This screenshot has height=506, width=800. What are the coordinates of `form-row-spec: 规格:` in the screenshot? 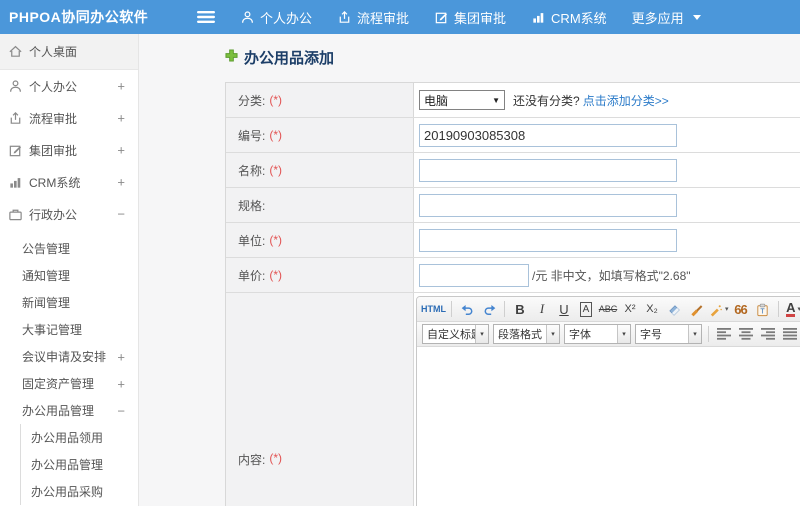 It's located at (513, 205).